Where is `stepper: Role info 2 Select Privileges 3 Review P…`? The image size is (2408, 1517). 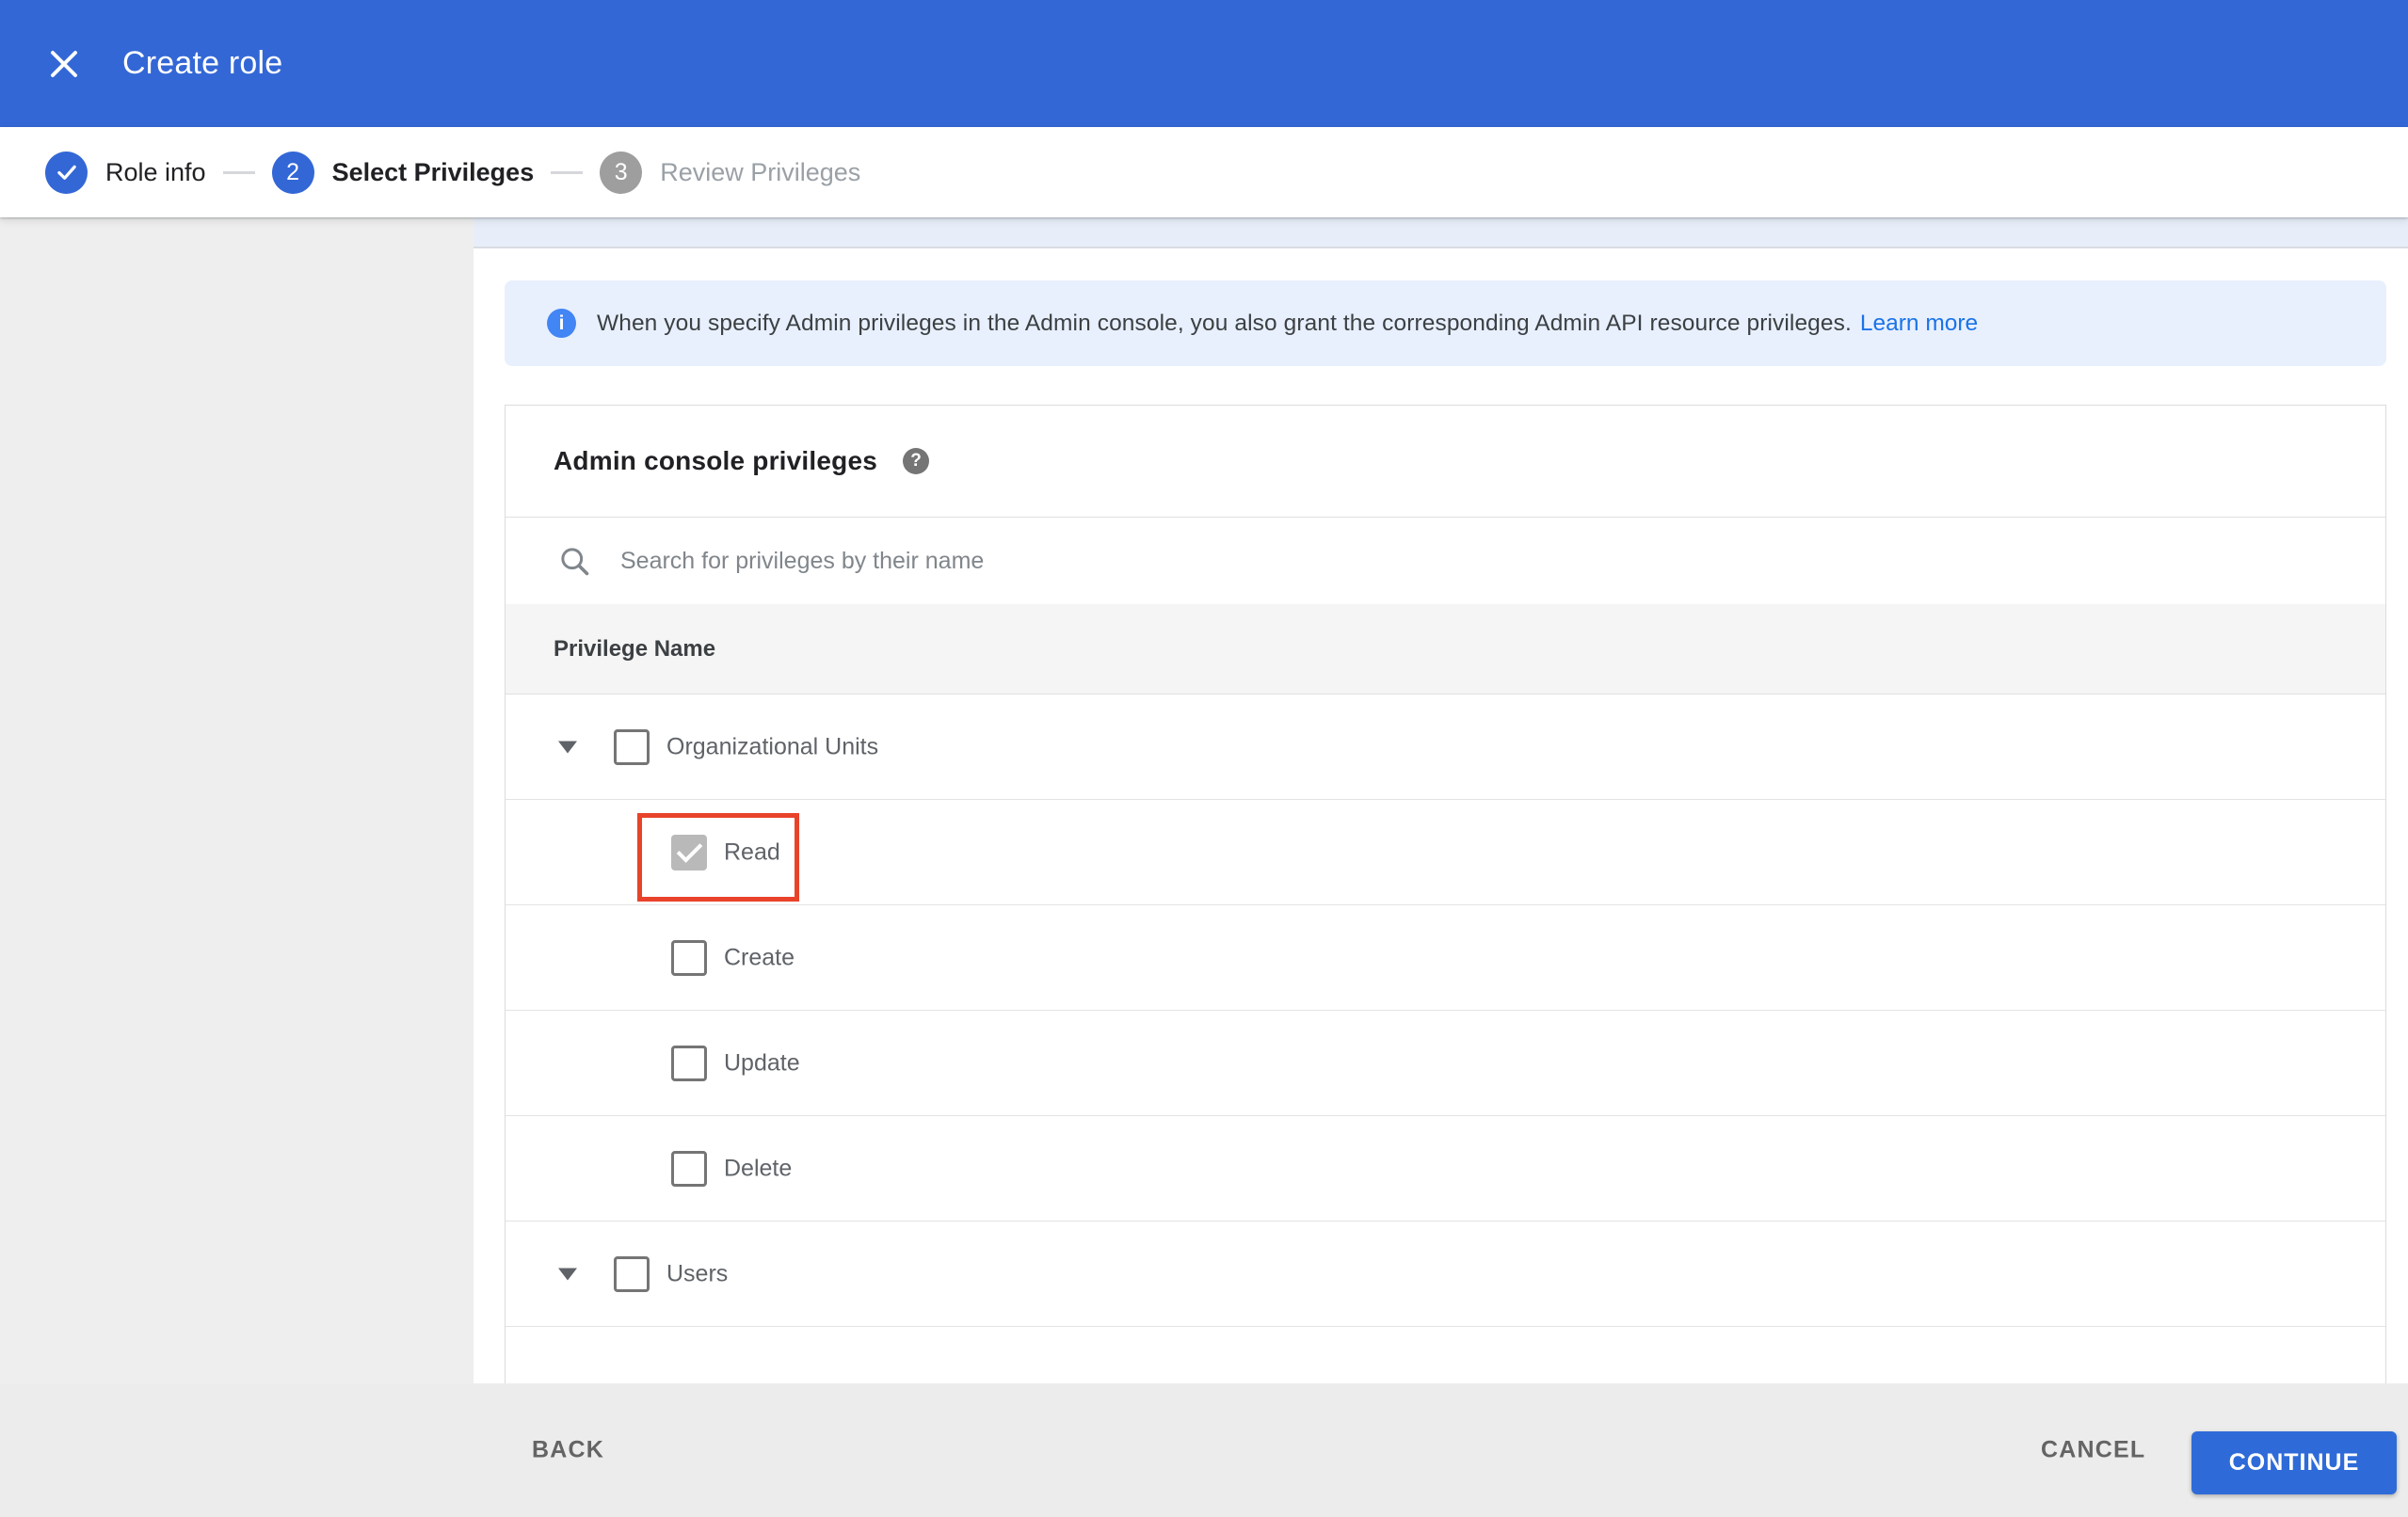 stepper: Role info 2 Select Privileges 3 Review P… is located at coordinates (1204, 172).